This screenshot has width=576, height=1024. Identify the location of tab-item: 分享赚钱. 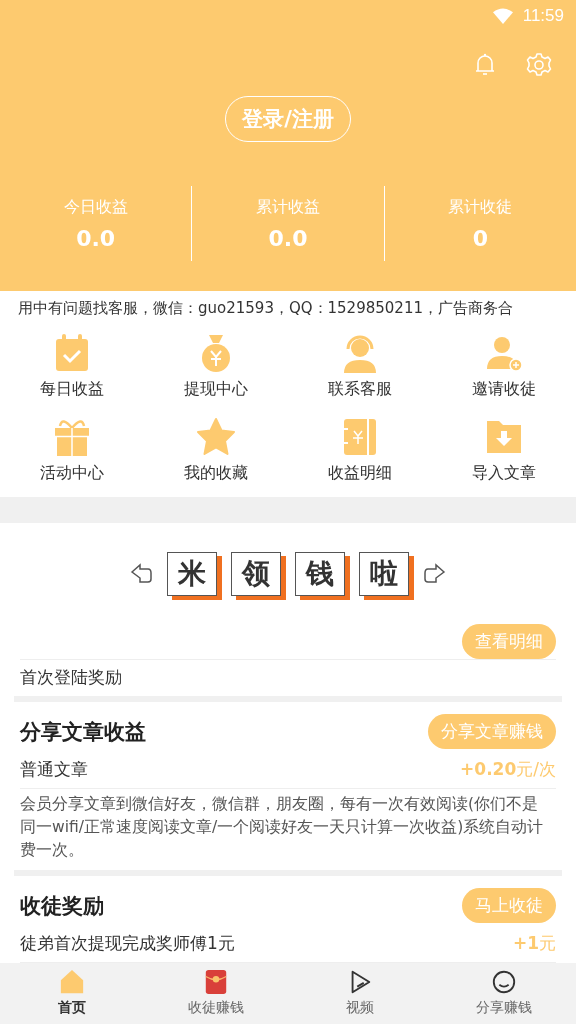
(504, 993).